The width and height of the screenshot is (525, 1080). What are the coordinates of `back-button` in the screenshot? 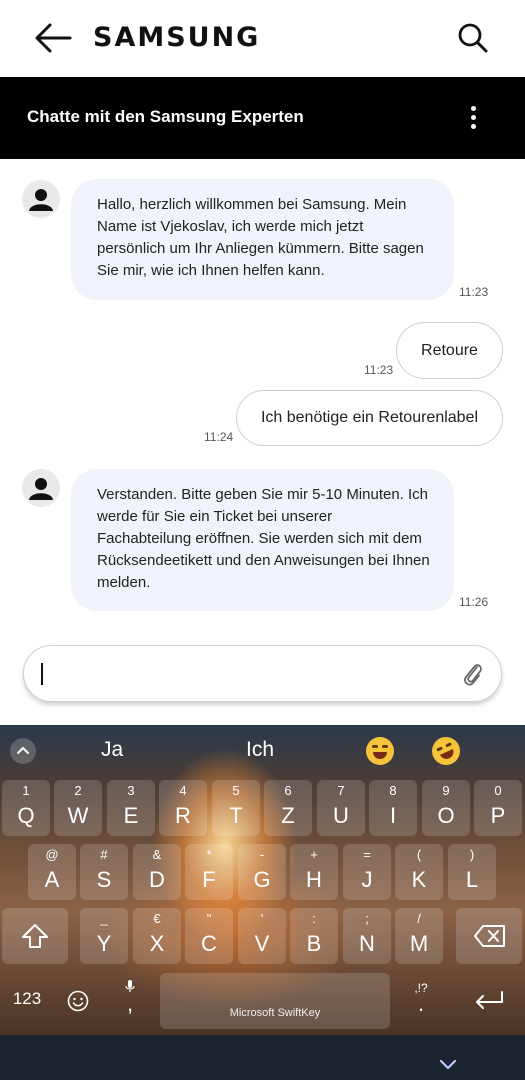 It's located at (52, 38).